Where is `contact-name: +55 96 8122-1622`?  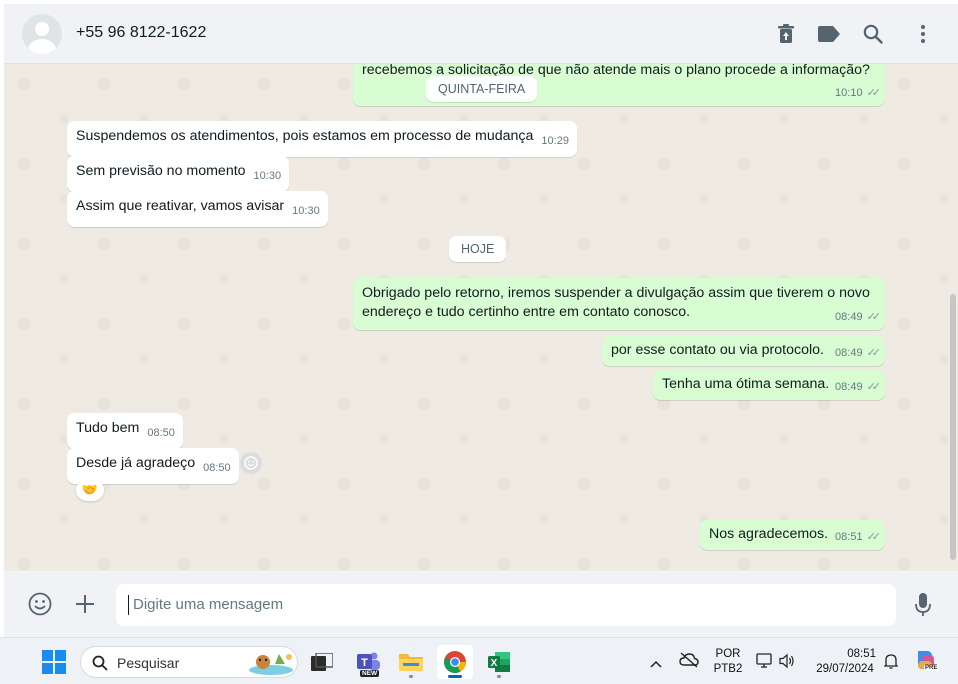
contact-name: +55 96 8122-1622 is located at coordinates (141, 33).